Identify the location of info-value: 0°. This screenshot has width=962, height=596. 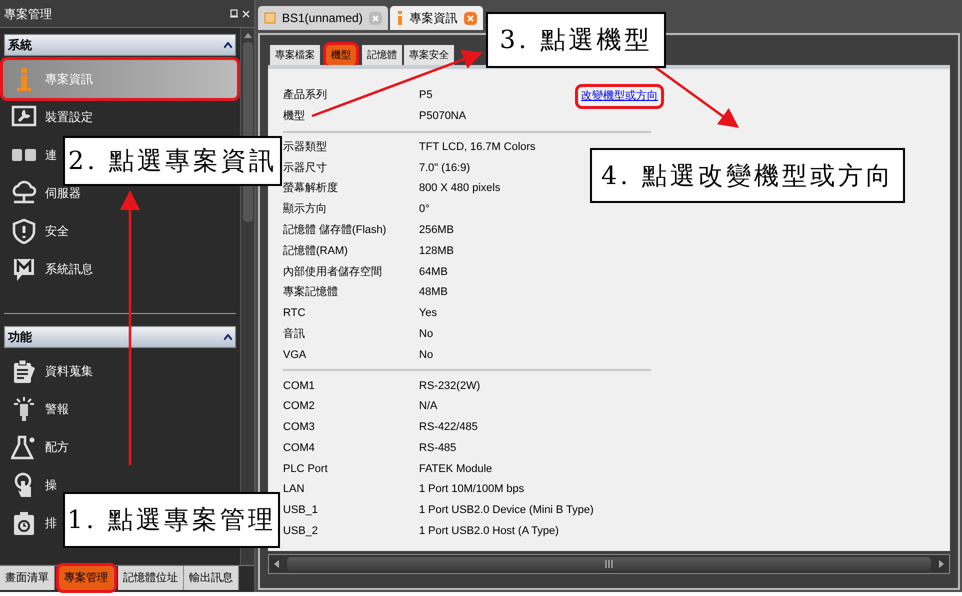
(424, 210).